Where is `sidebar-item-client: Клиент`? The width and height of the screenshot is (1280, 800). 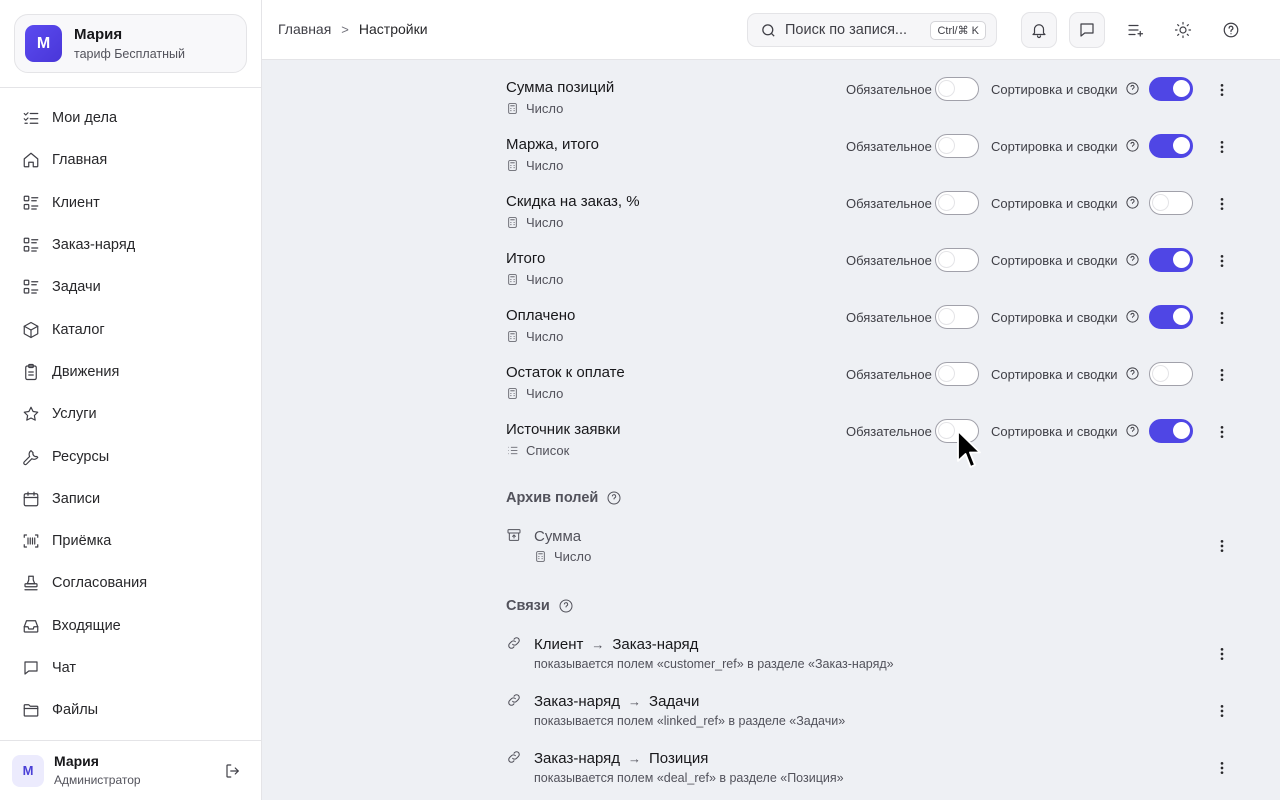
sidebar-item-client: Клиент is located at coordinates (130, 203).